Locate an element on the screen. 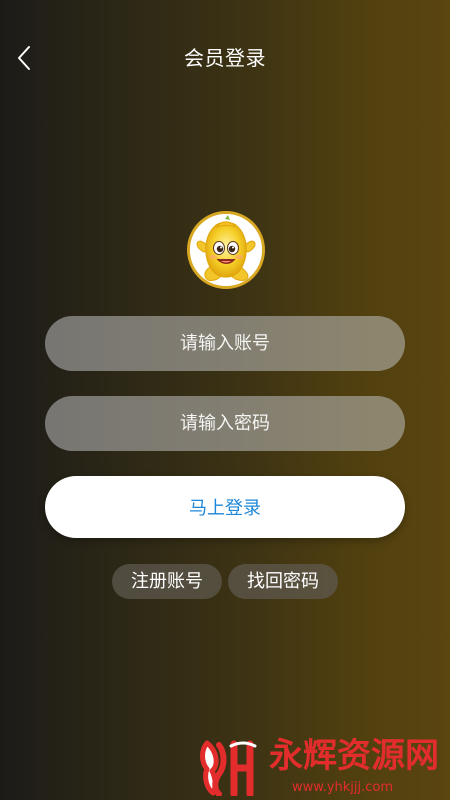 The image size is (450, 800). site-watermark: 永辉资源网 www.yhkjjj.com is located at coordinates (318, 765).